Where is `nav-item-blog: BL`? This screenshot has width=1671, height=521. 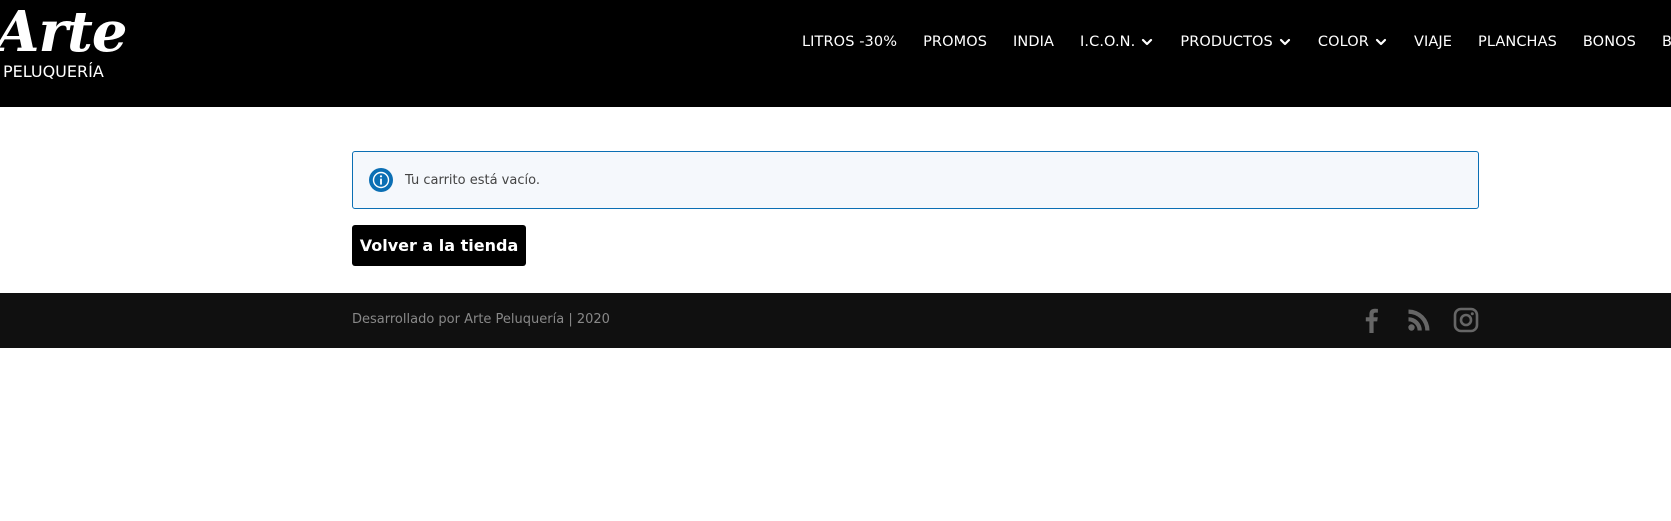 nav-item-blog: BL is located at coordinates (1666, 42).